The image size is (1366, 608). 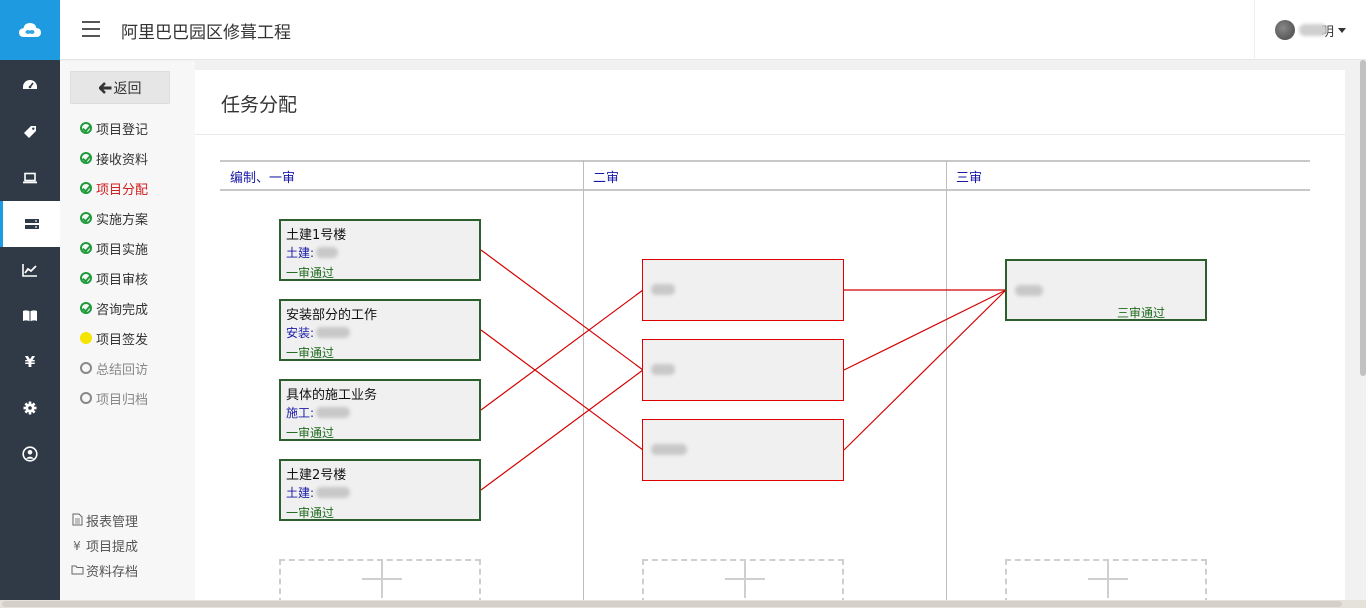 I want to click on step-summary-followup: 总结回访, so click(x=114, y=368).